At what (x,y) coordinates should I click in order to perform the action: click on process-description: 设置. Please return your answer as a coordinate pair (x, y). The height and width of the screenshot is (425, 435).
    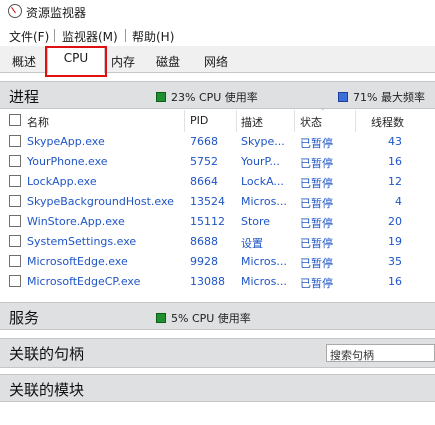
    Looking at the image, I should click on (252, 243).